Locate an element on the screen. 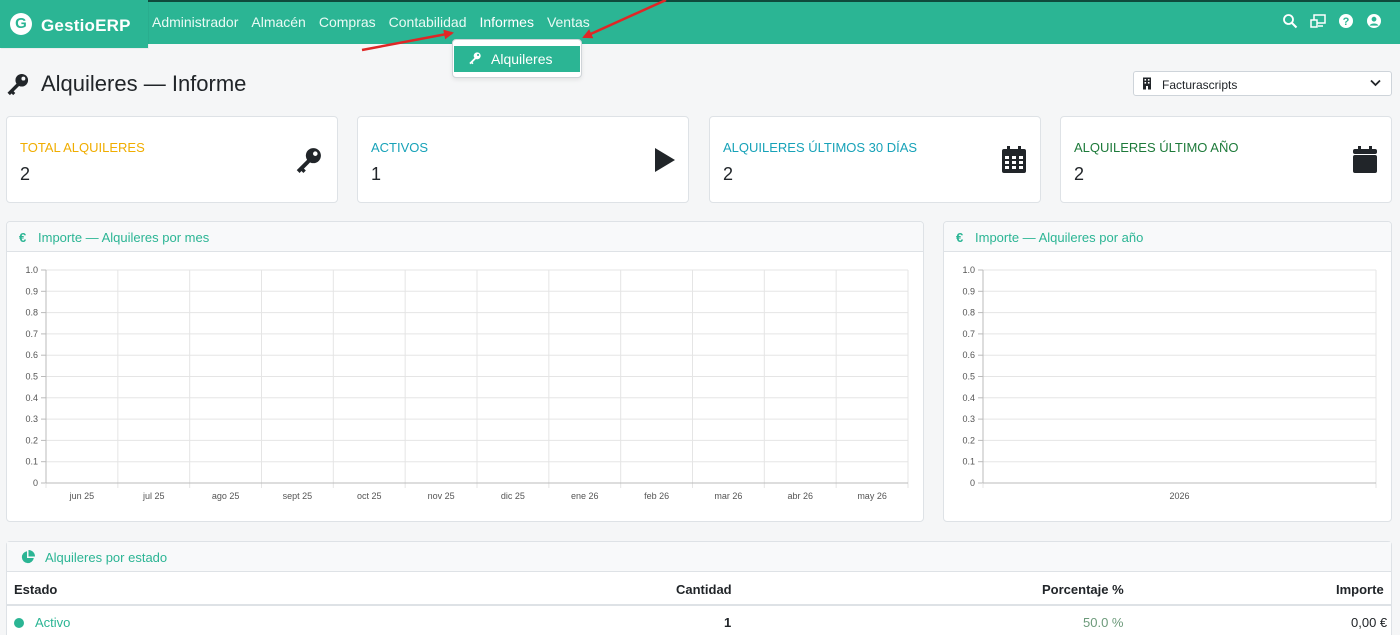 Image resolution: width=1400 pixels, height=635 pixels. brand: G GestioERP is located at coordinates (74, 24).